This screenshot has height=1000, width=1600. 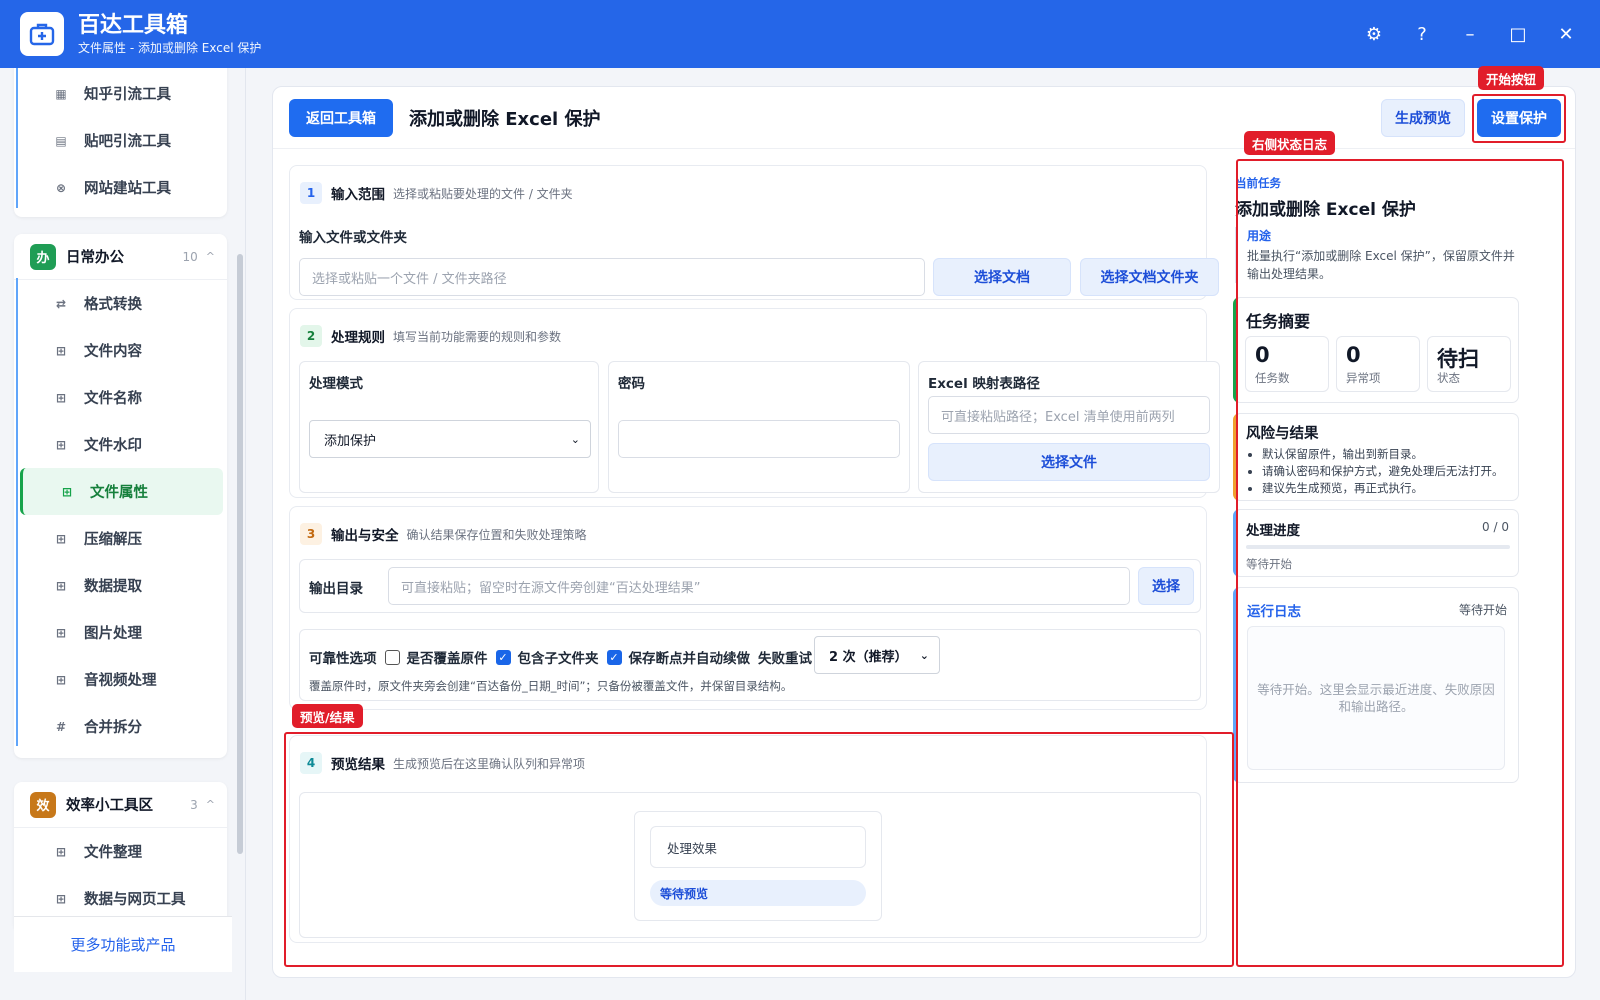 What do you see at coordinates (1259, 236) in the screenshot?
I see `usage-label: 用途` at bounding box center [1259, 236].